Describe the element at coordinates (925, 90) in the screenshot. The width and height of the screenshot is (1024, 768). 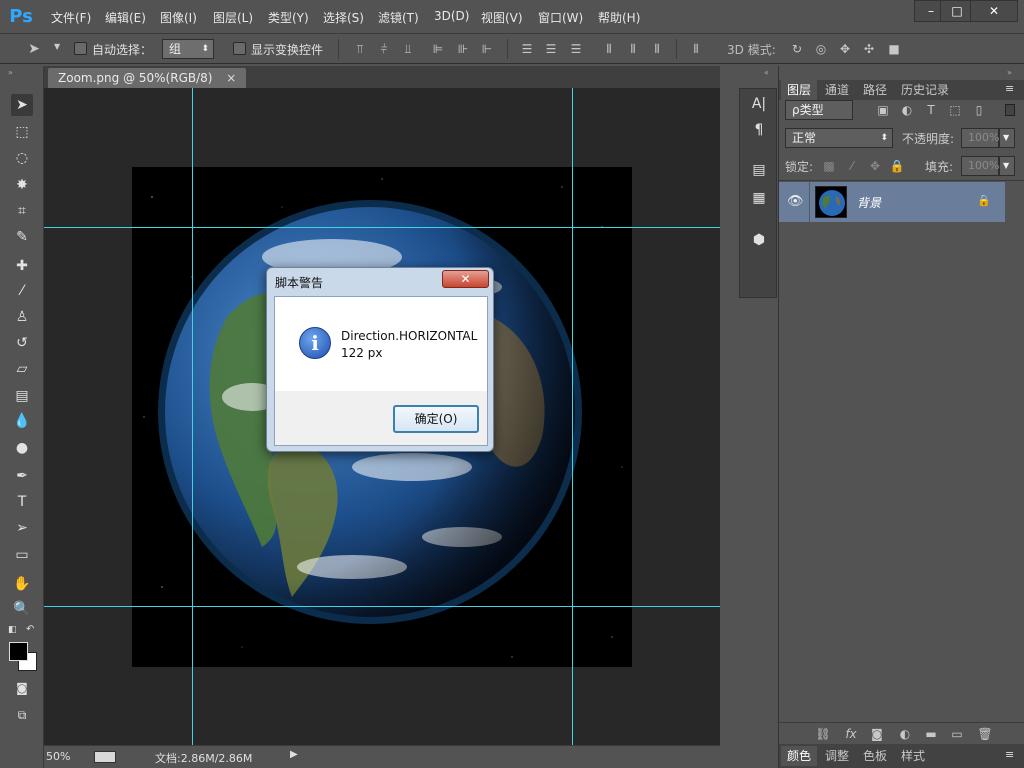
I see `tab-history: 历史记录` at that location.